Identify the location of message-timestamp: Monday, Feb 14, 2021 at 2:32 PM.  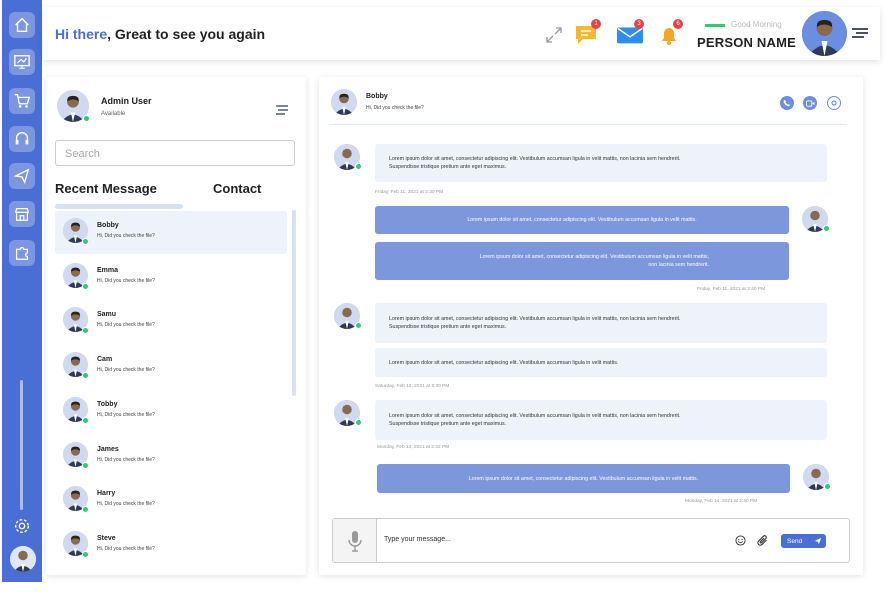
(413, 447).